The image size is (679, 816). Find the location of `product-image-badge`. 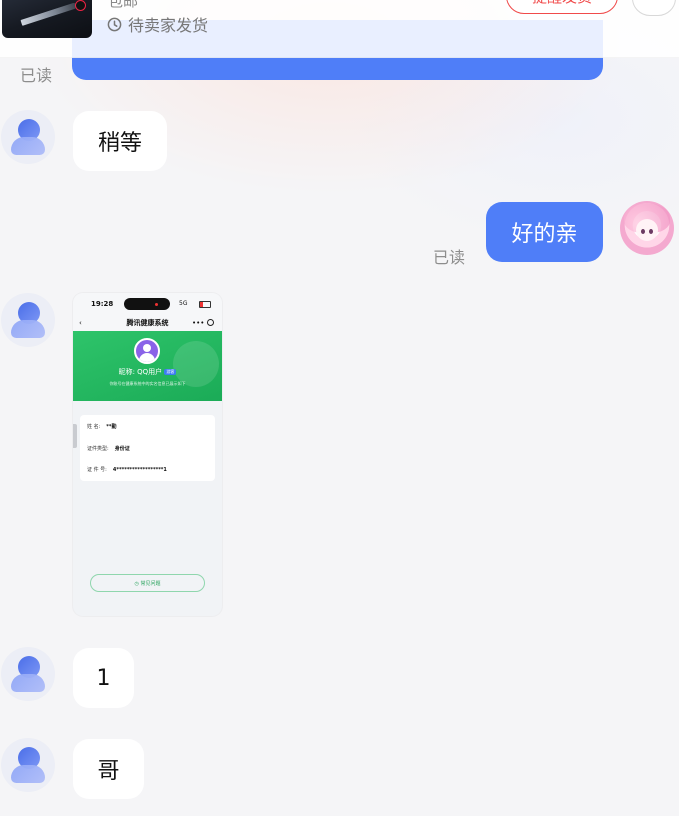

product-image-badge is located at coordinates (80, 5).